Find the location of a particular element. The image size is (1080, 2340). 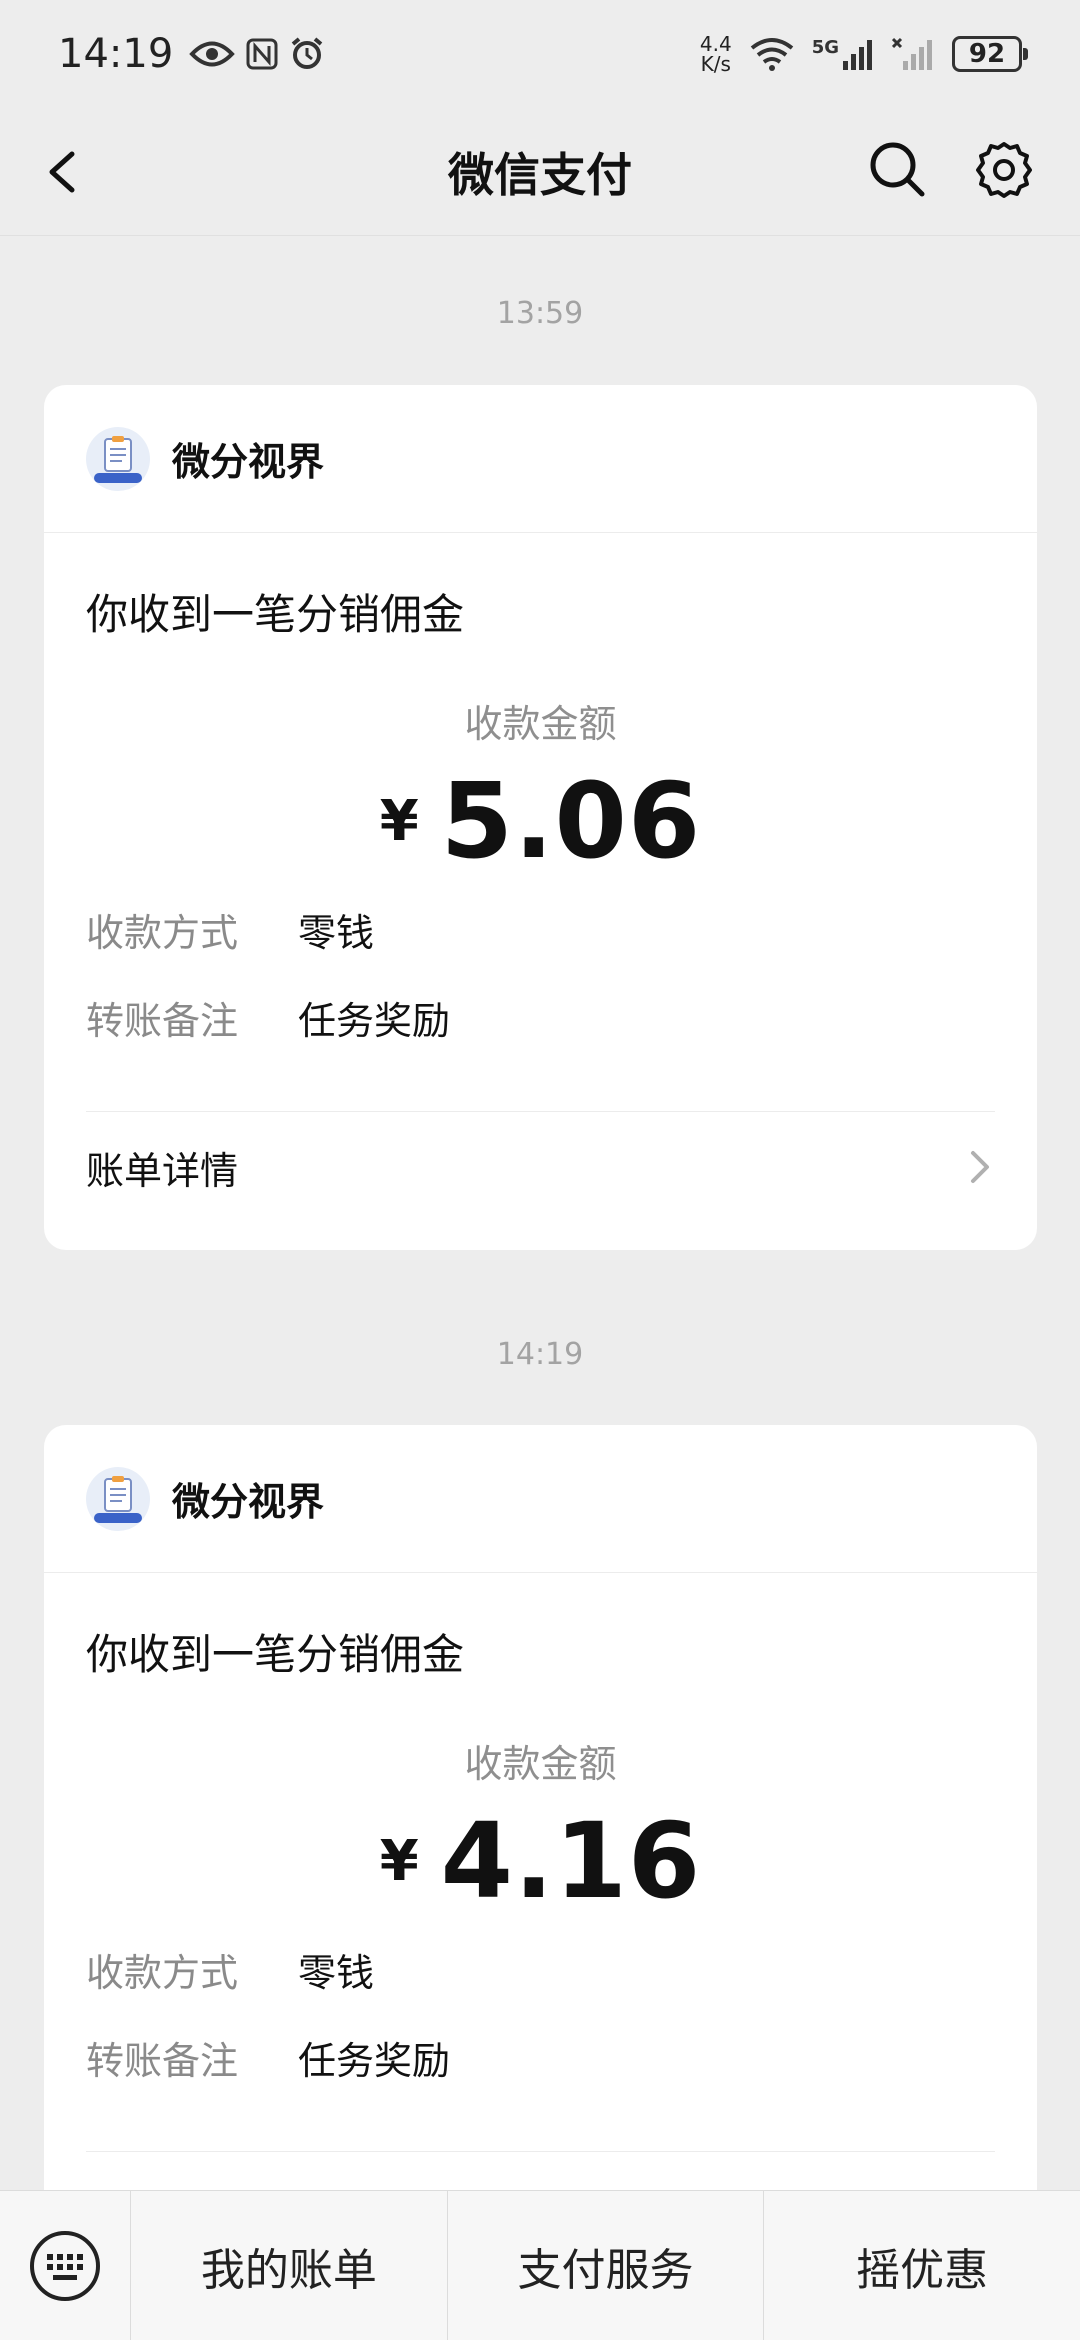

keyboard-toggle-button is located at coordinates (65, 2265).